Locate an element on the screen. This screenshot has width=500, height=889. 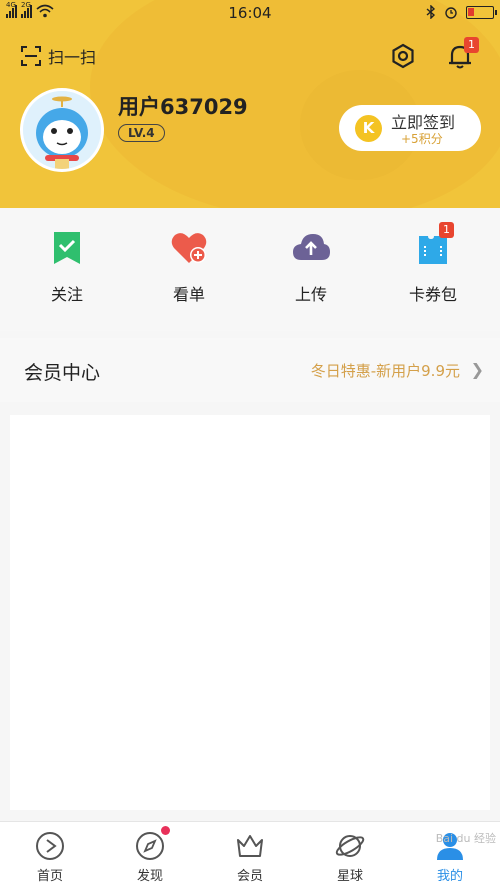
notification-badge: 1 is located at coordinates (471, 45).